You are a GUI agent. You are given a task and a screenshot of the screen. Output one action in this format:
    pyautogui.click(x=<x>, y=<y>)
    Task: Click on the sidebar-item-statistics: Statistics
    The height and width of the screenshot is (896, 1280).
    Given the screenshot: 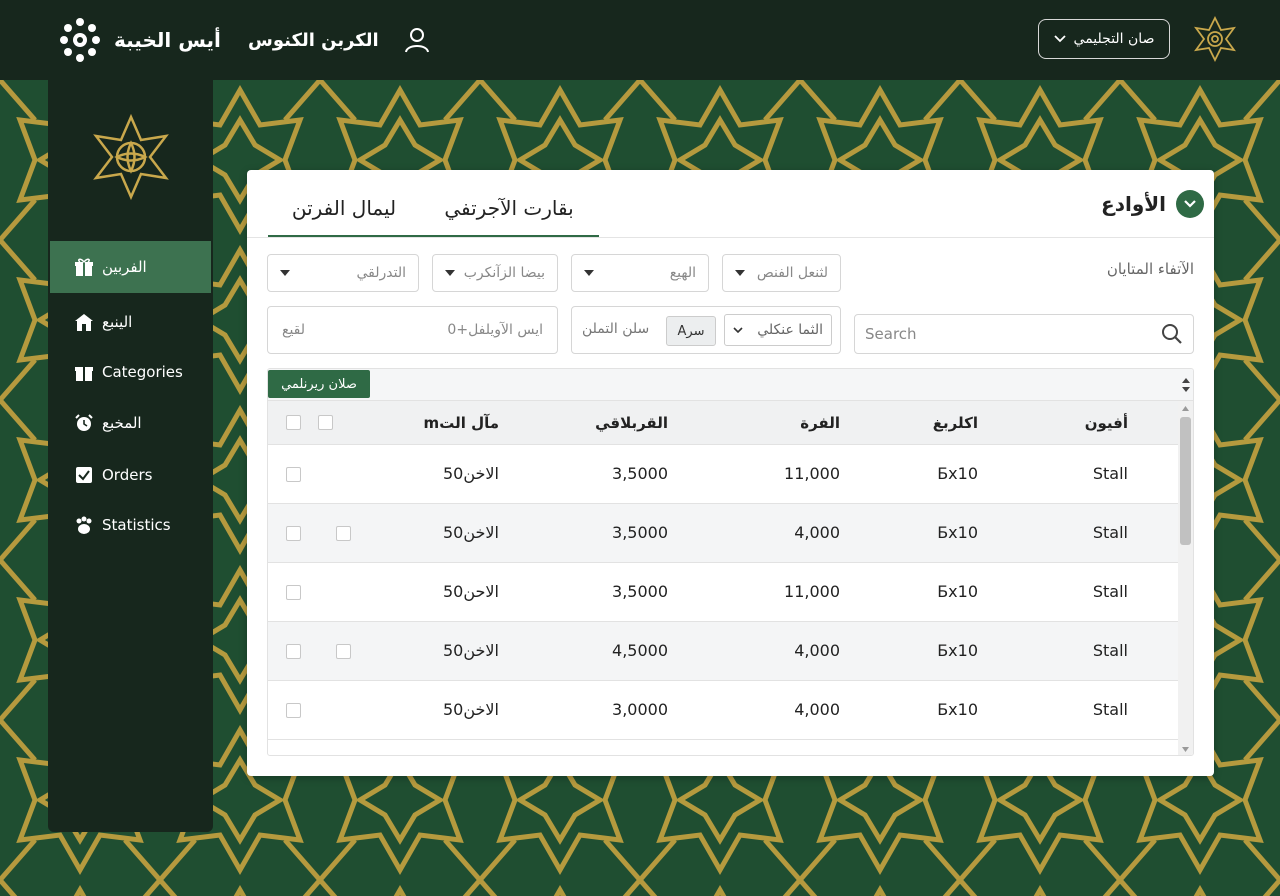 What is the action you would take?
    pyautogui.click(x=130, y=525)
    